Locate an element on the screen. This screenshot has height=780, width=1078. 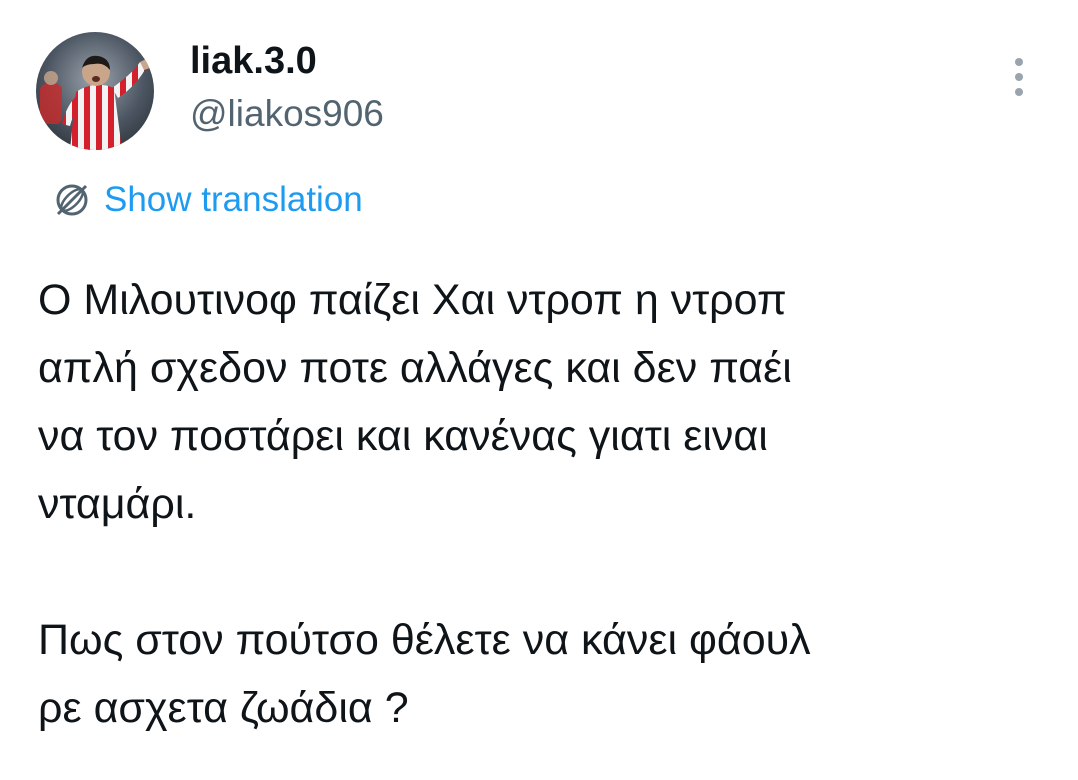
profile-photo-icon is located at coordinates (95, 91).